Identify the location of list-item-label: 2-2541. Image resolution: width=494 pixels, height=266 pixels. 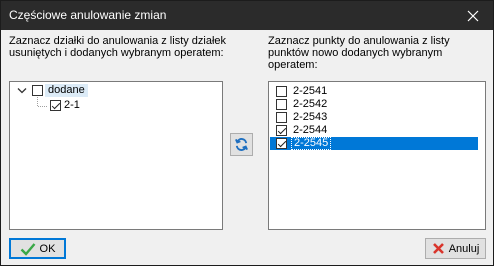
(310, 91).